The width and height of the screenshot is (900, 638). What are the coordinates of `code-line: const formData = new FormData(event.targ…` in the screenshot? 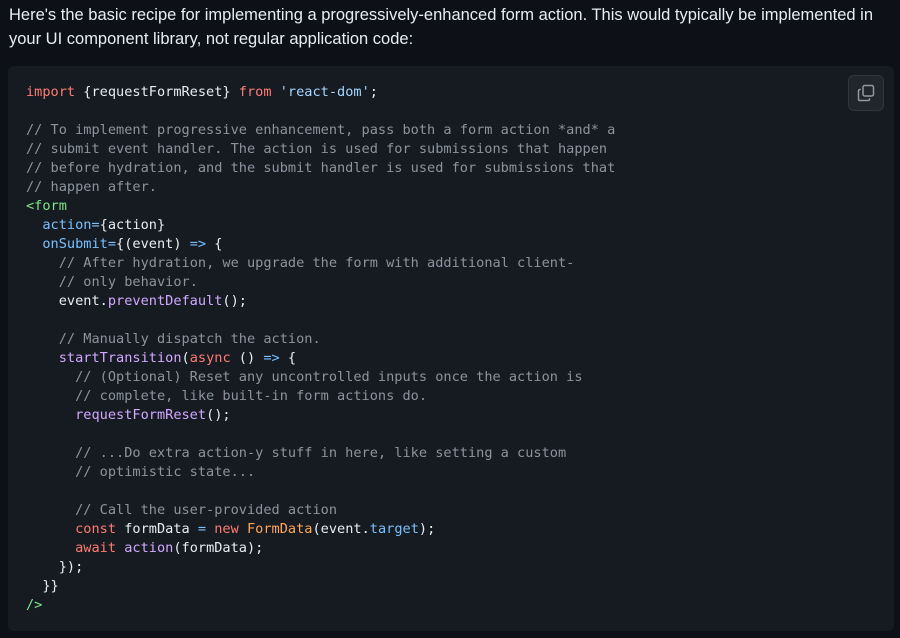 It's located at (320, 529).